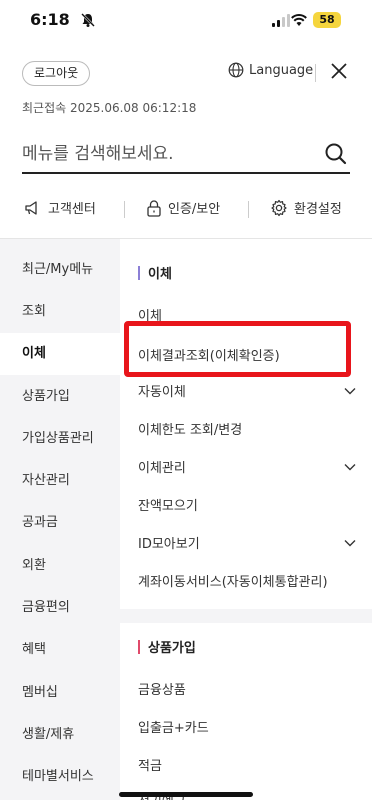 The image size is (372, 800). What do you see at coordinates (318, 209) in the screenshot?
I see `settings-label: 환경설정` at bounding box center [318, 209].